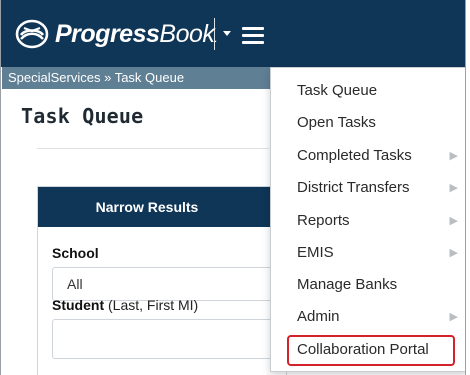  I want to click on menu-item-label: Reports, so click(323, 220).